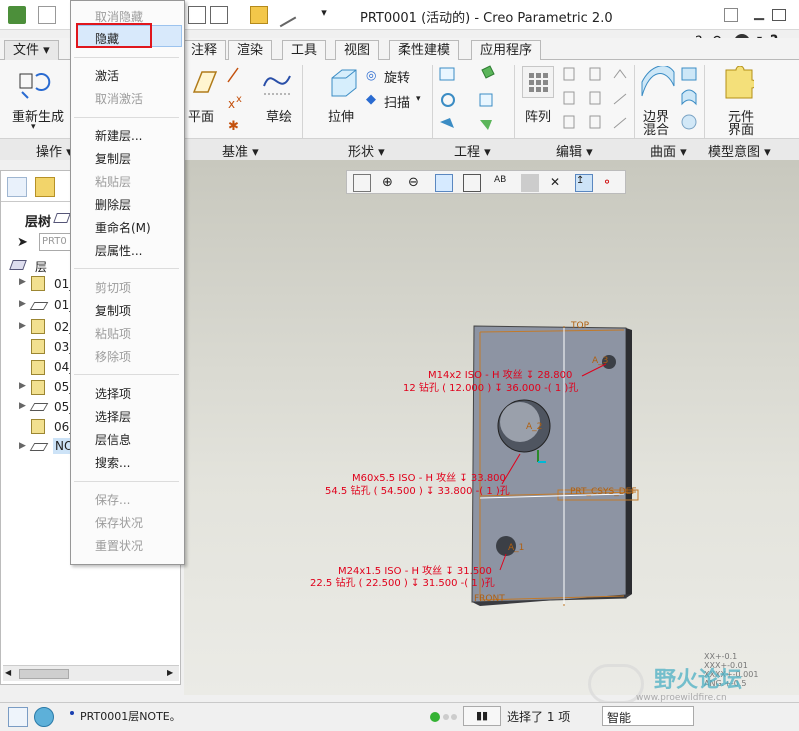 Image resolution: width=799 pixels, height=731 pixels. Describe the element at coordinates (113, 182) in the screenshot. I see `menu-paste-layer: 粘贴层` at that location.